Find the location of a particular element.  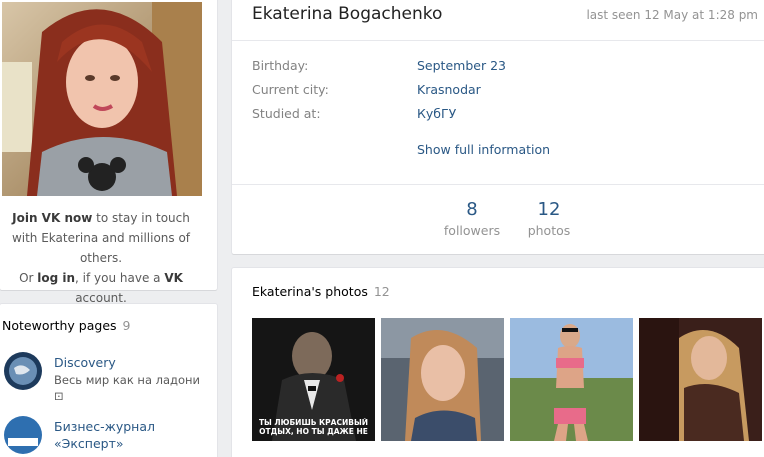

flag-icon: ⊡ is located at coordinates (59, 396).